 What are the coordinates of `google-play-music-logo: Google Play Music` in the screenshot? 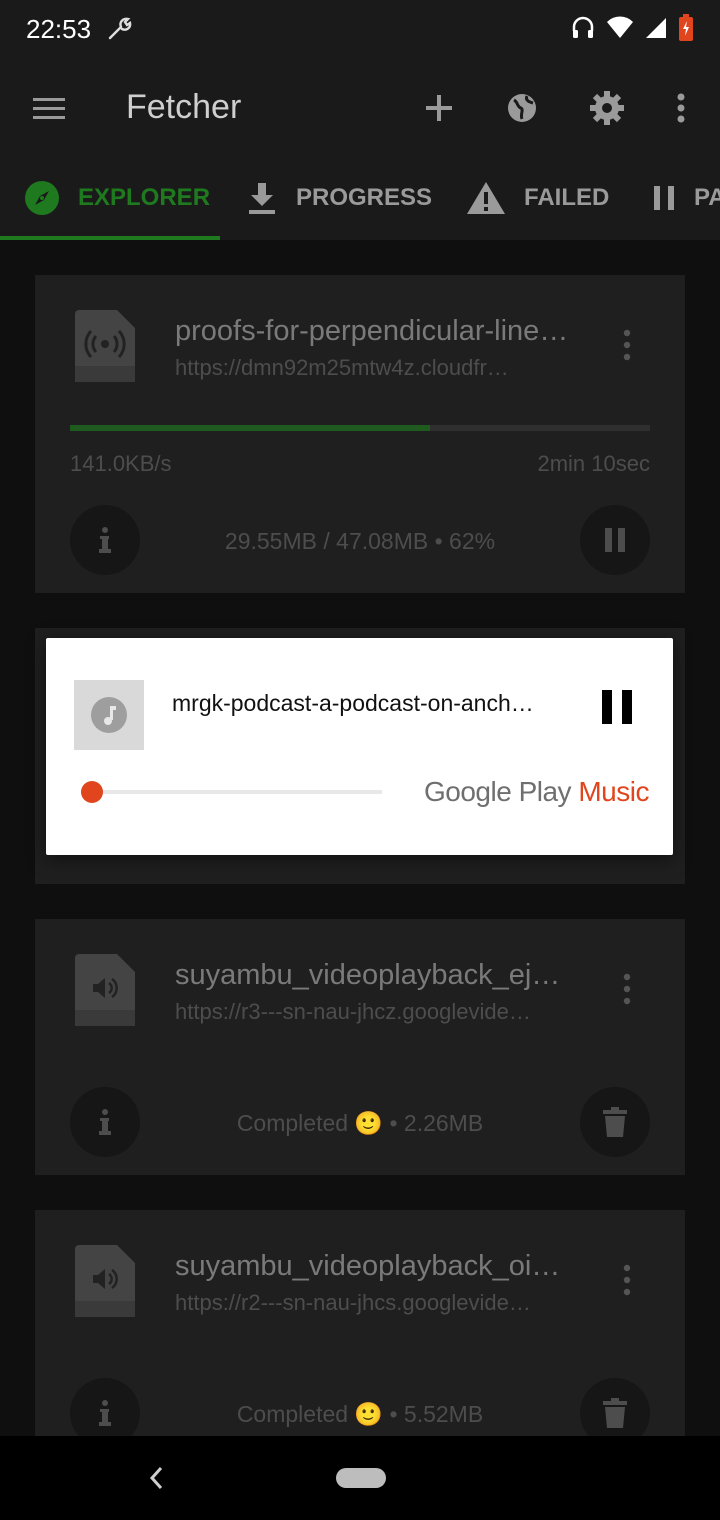 It's located at (536, 792).